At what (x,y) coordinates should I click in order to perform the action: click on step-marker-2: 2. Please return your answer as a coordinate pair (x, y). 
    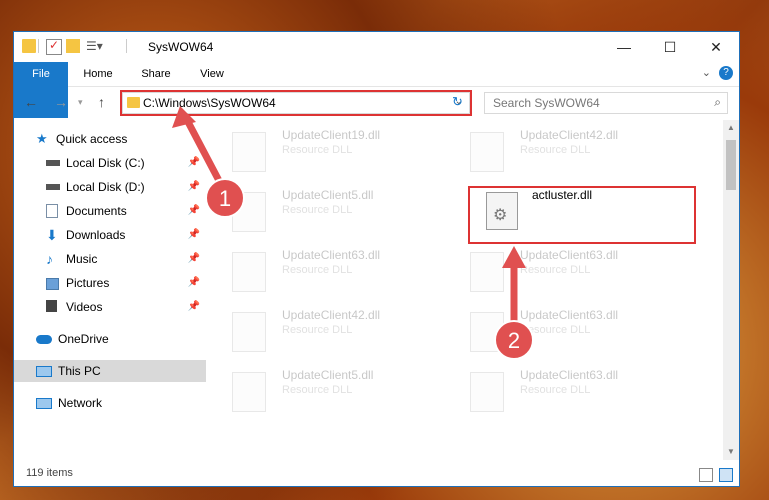
    Looking at the image, I should click on (514, 340).